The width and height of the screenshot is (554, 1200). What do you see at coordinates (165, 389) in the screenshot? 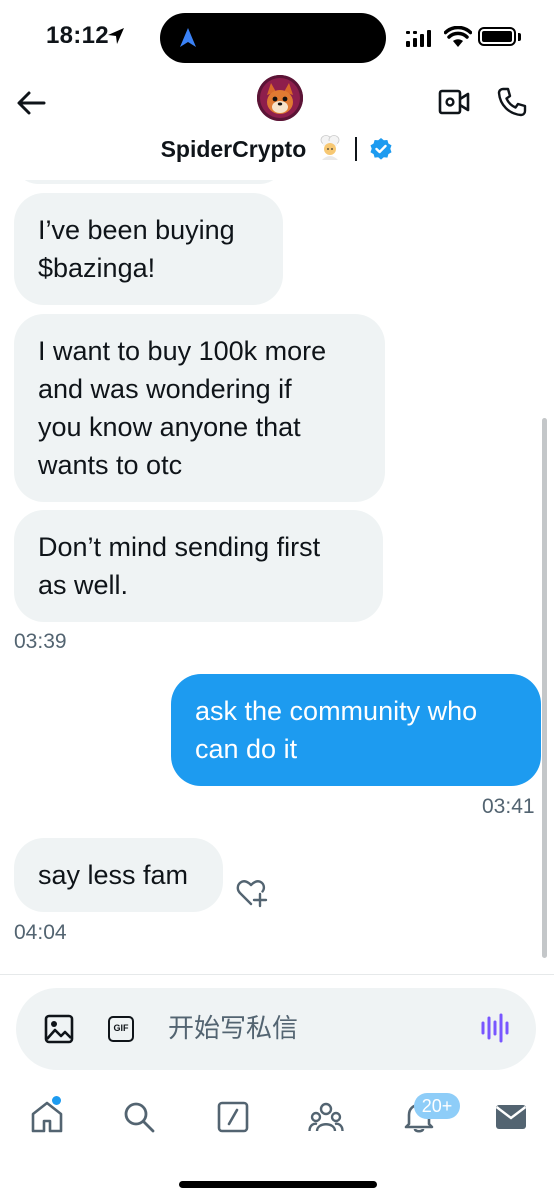
I see `message-line: and was wondering if` at bounding box center [165, 389].